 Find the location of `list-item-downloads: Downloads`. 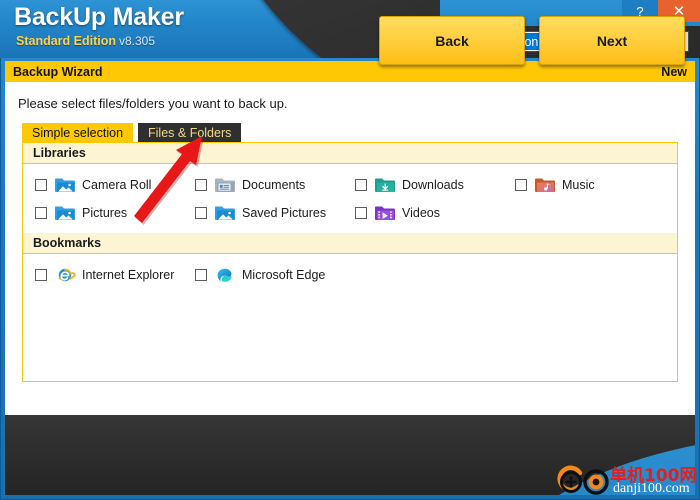

list-item-downloads: Downloads is located at coordinates (423, 185).